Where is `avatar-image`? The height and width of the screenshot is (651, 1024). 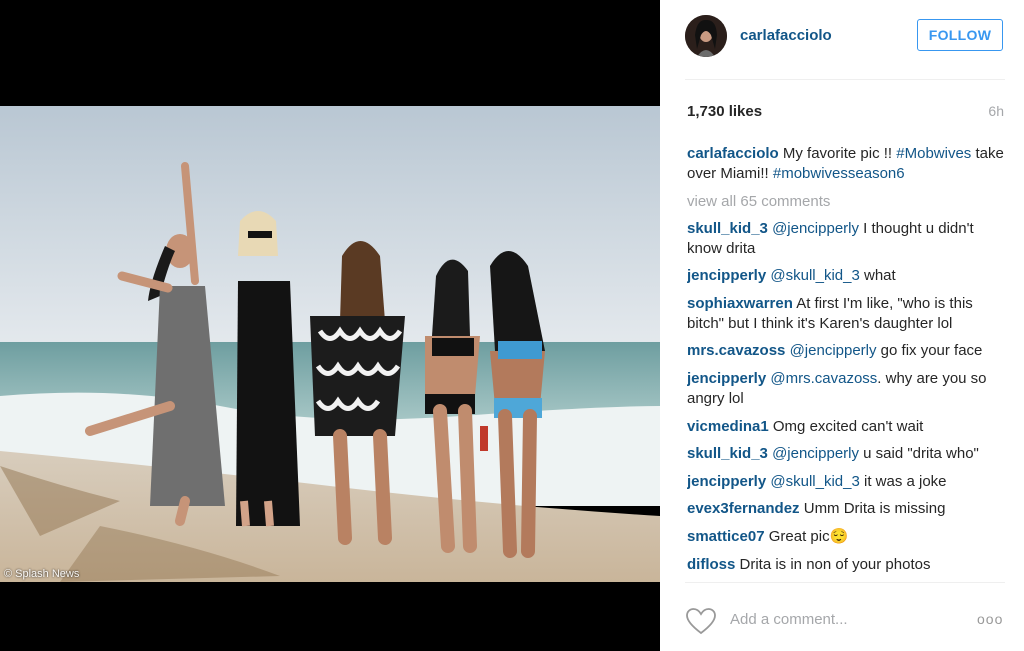
avatar-image is located at coordinates (706, 36).